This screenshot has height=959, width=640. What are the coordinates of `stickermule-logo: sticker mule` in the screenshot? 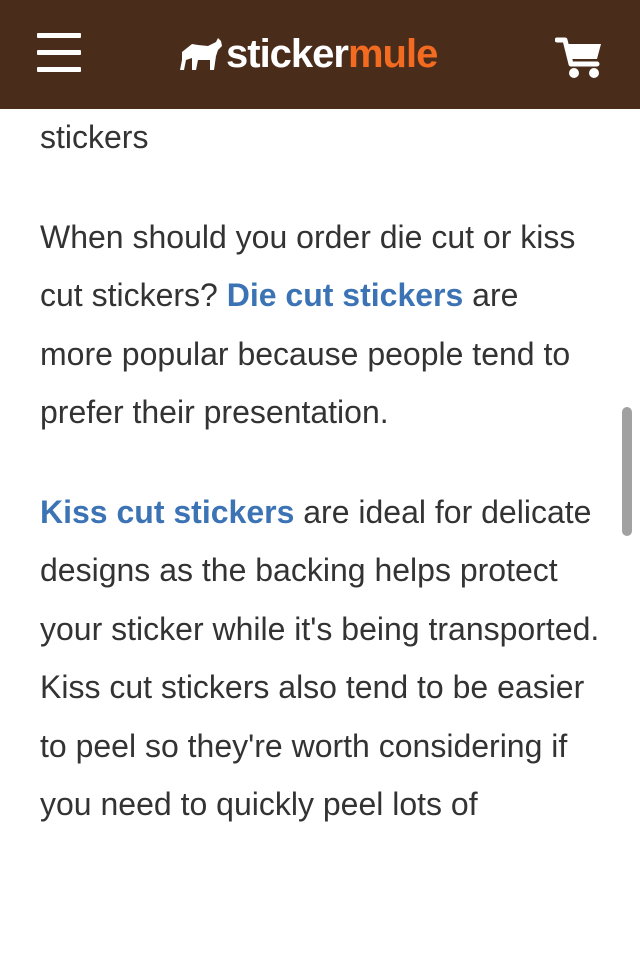 It's located at (308, 54).